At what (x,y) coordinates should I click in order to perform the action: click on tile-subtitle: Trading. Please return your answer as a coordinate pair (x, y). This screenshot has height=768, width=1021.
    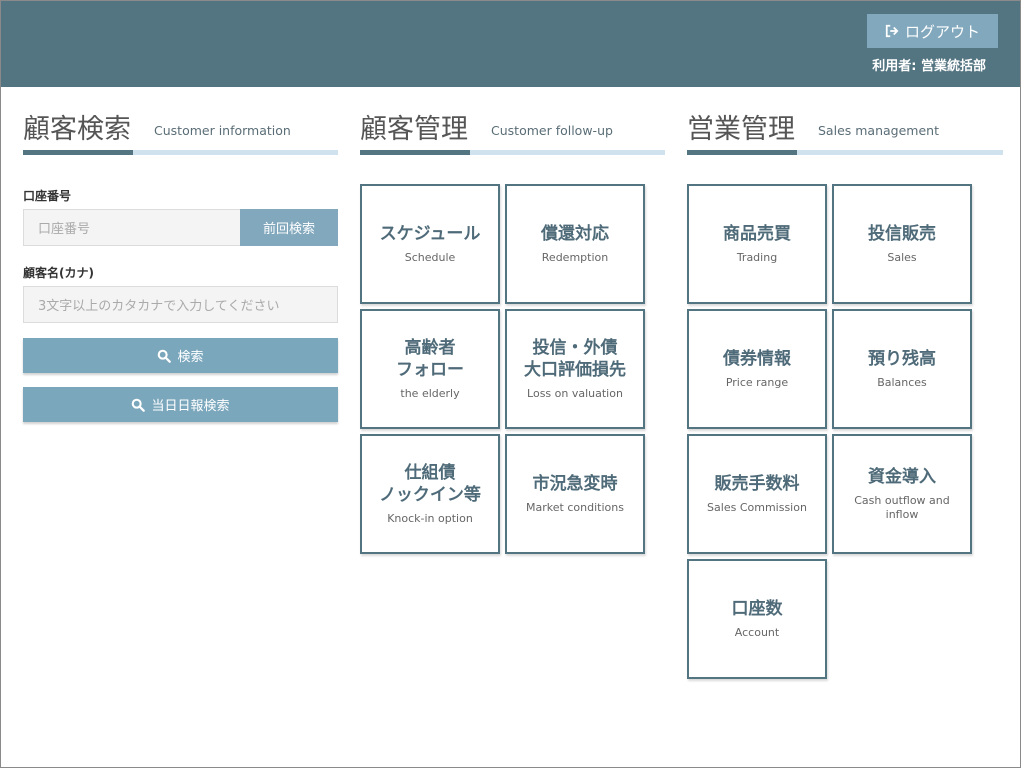
    Looking at the image, I should click on (757, 257).